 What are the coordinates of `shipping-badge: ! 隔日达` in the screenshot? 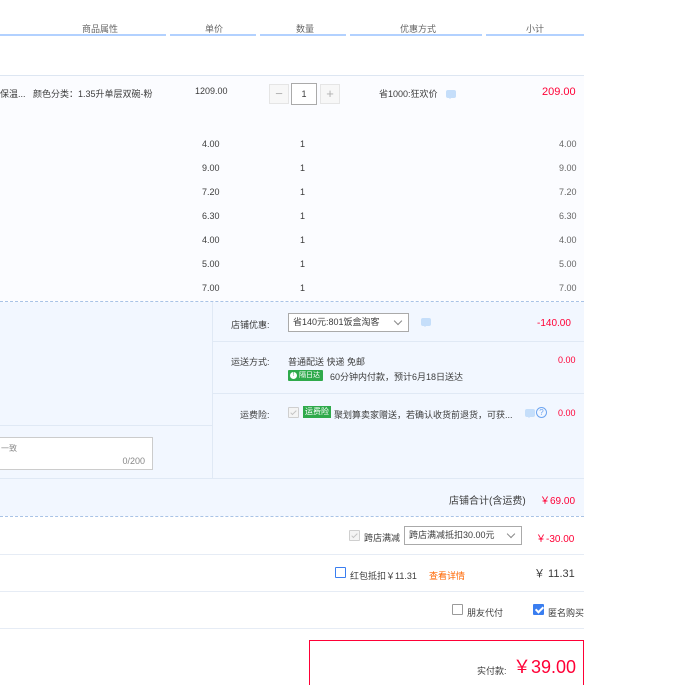 It's located at (305, 375).